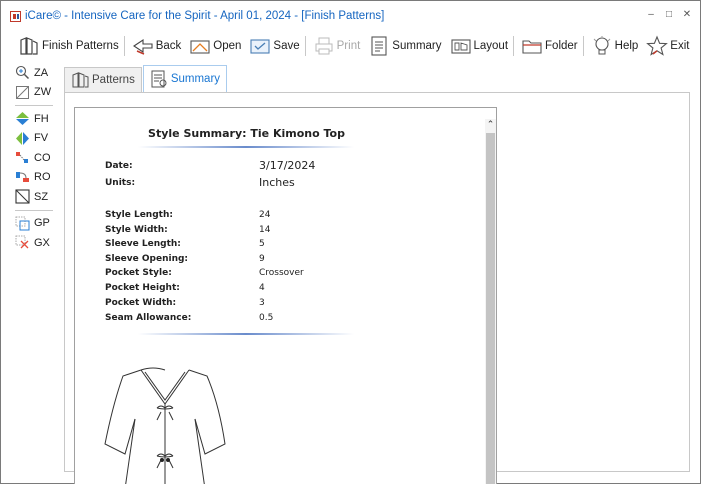 This screenshot has height=484, width=701. I want to click on kimono-top-sketch, so click(165, 425).